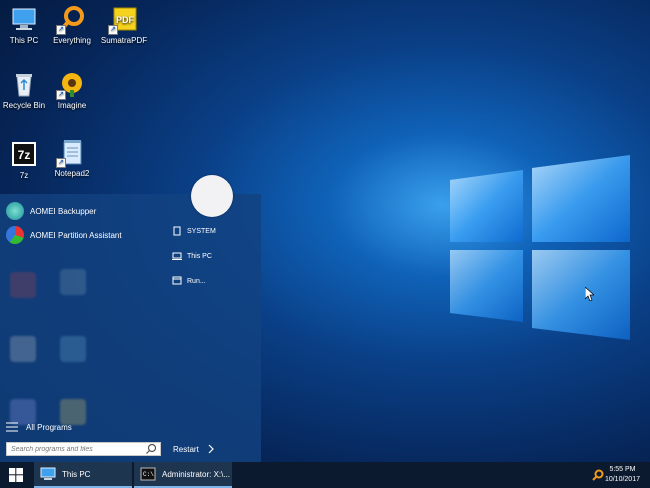 The height and width of the screenshot is (488, 650). What do you see at coordinates (589, 294) in the screenshot?
I see `mouse-cursor-icon` at bounding box center [589, 294].